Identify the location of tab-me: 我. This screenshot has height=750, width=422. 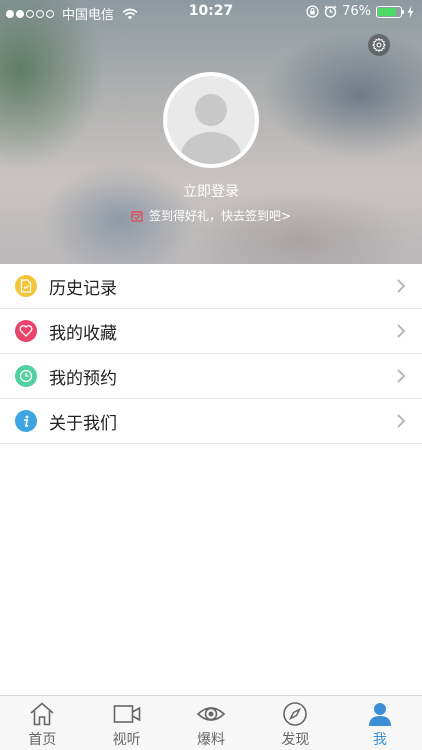
(380, 723).